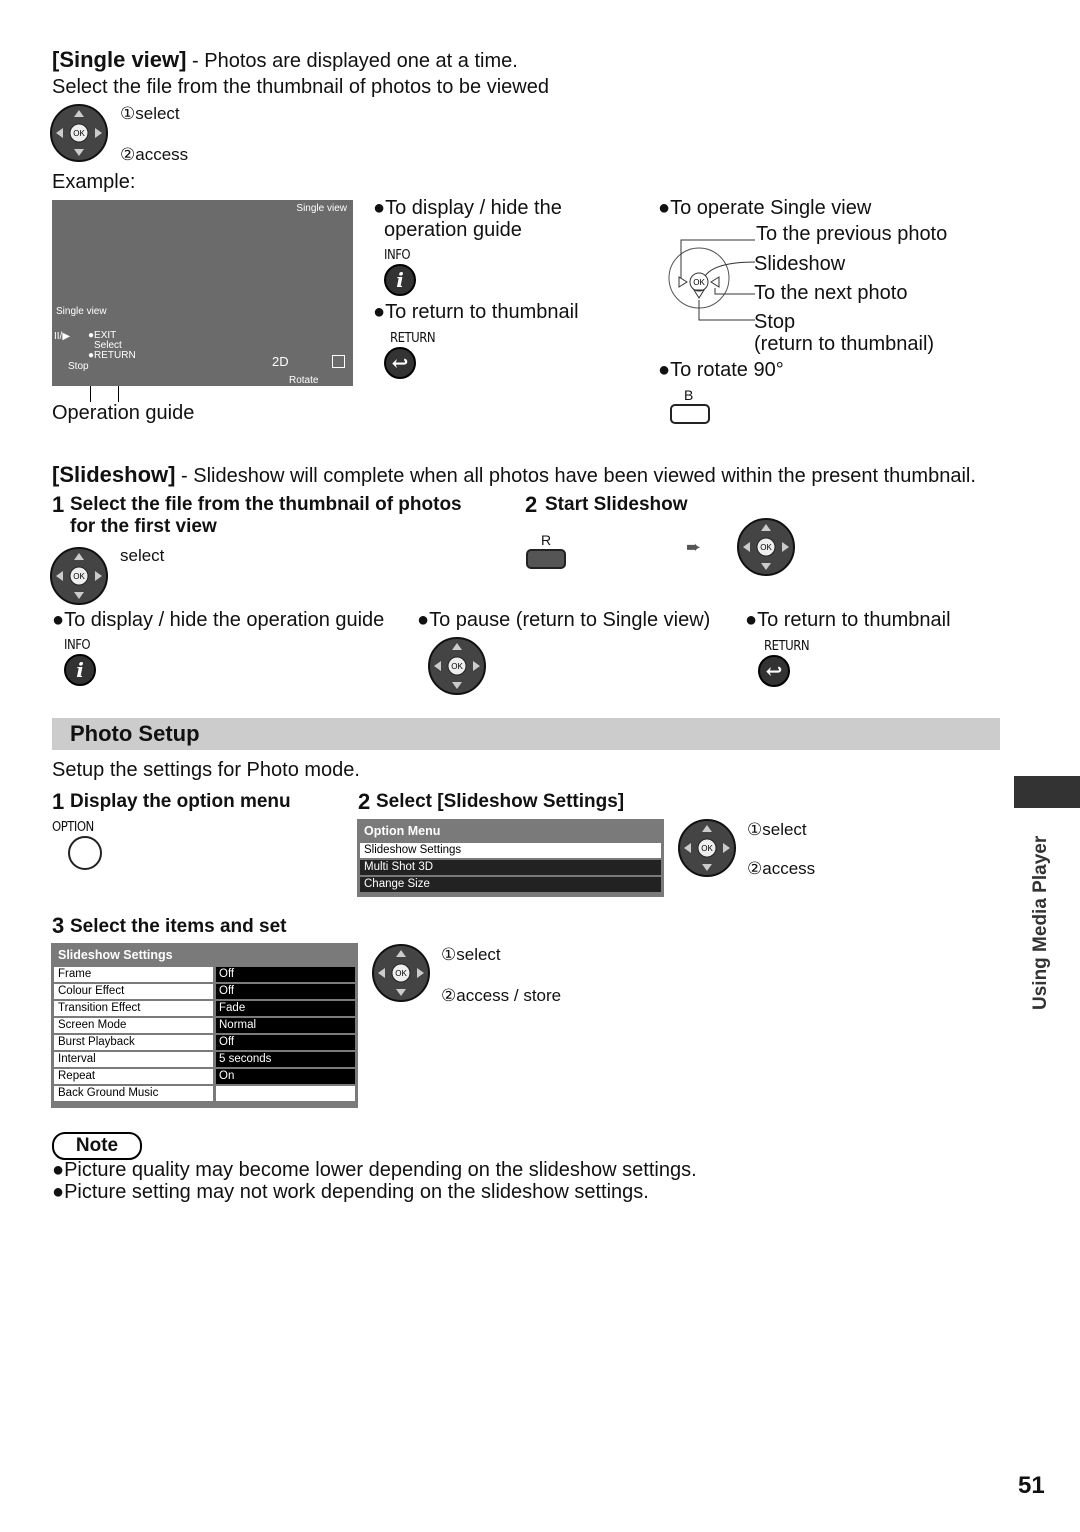  I want to click on setting-name: Interval, so click(133, 1059).